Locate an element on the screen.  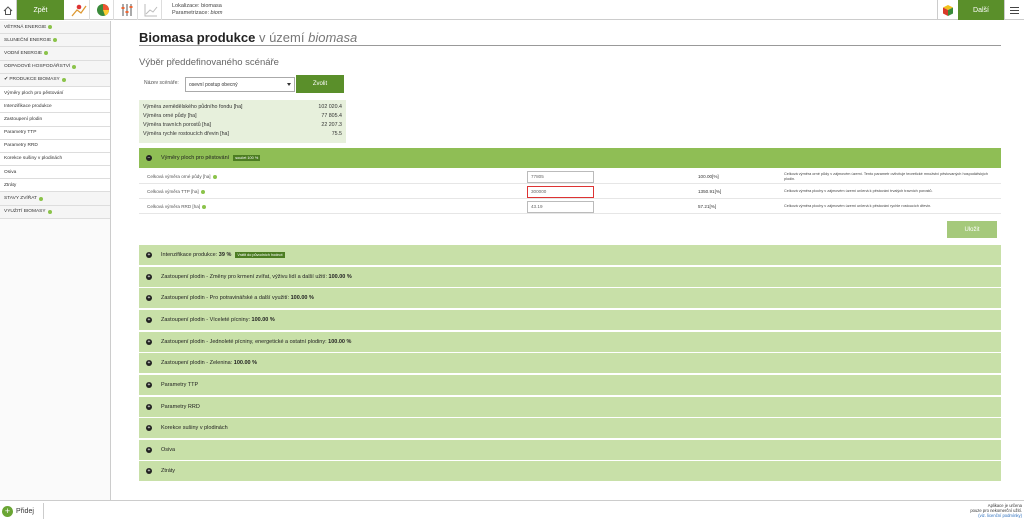
home-button is located at coordinates (8, 10).